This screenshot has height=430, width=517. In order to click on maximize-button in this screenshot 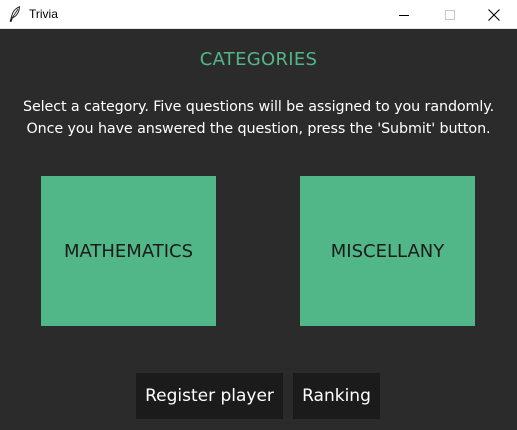, I will do `click(450, 14)`.